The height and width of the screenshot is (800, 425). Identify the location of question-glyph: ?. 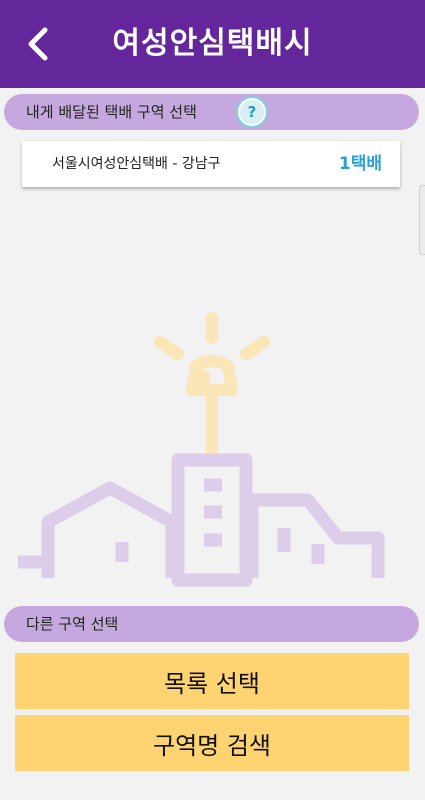
(252, 112).